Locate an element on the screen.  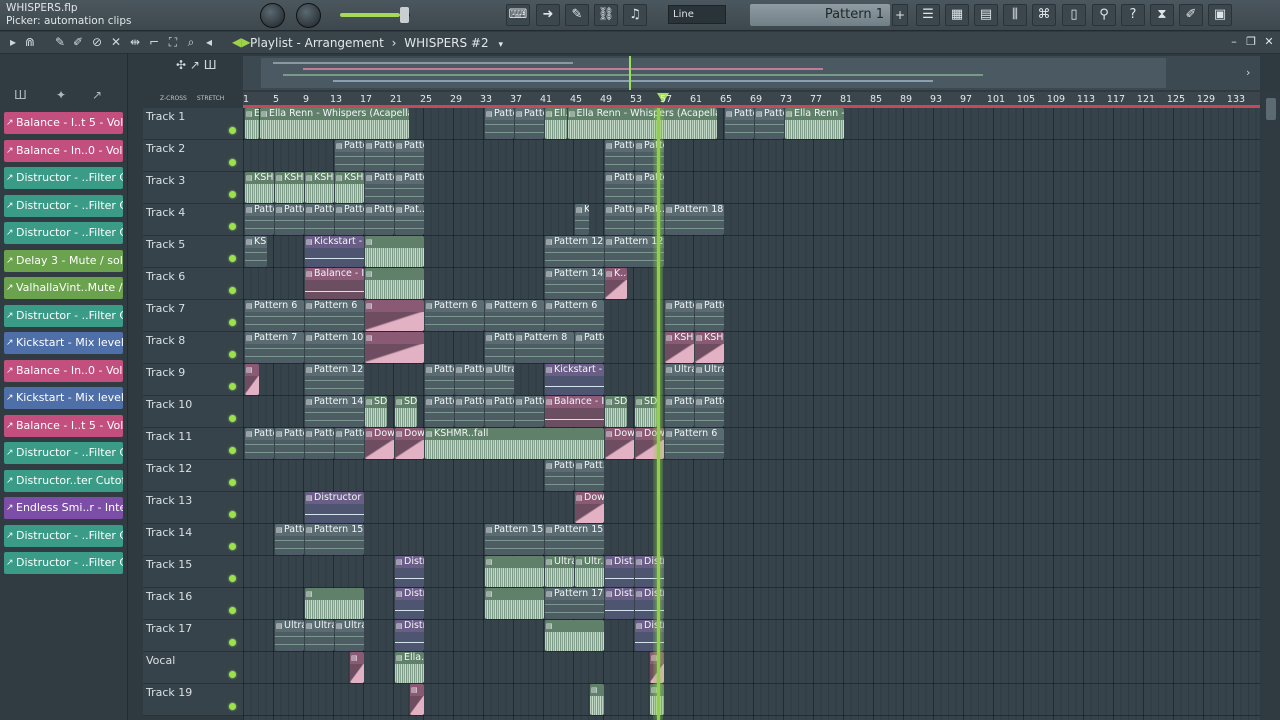
playlist-clip: K..6 is located at coordinates (582, 219).